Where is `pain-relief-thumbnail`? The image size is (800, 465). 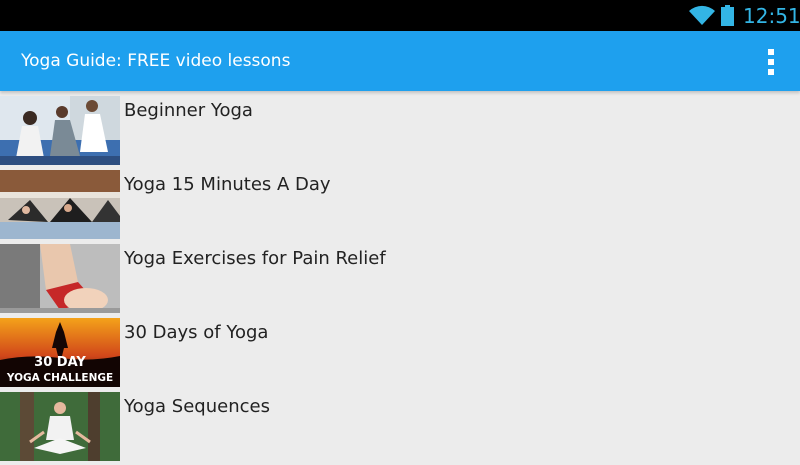
pain-relief-thumbnail is located at coordinates (60, 278).